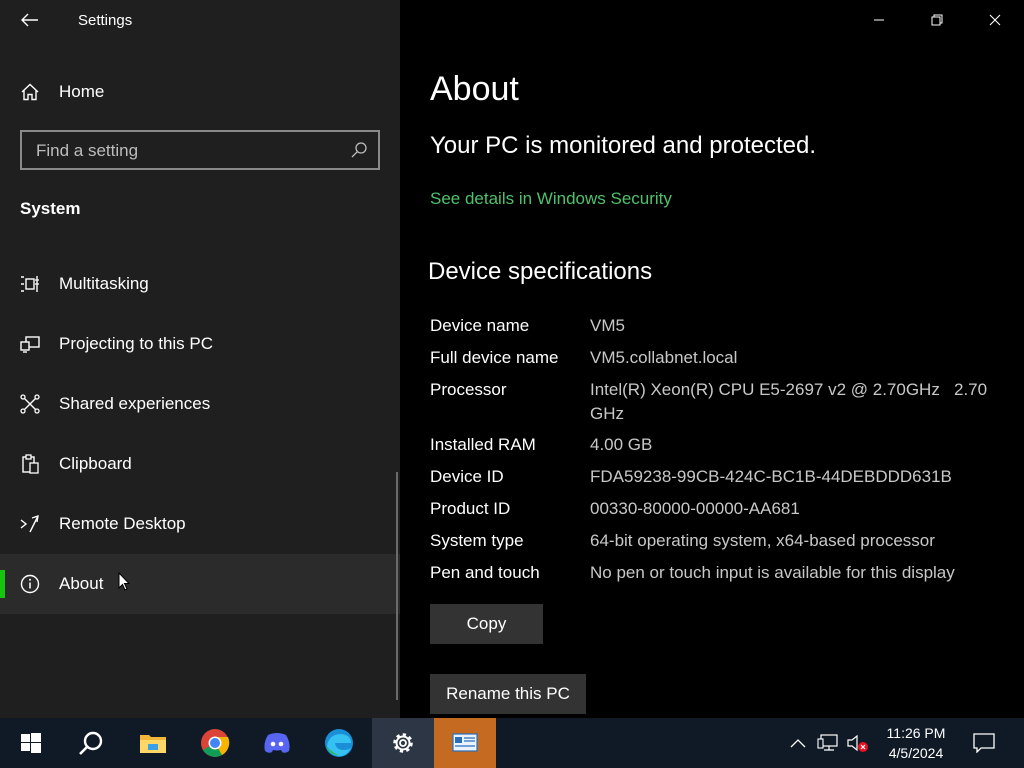 The height and width of the screenshot is (768, 1024). What do you see at coordinates (470, 508) in the screenshot?
I see `spec-key: Product ID` at bounding box center [470, 508].